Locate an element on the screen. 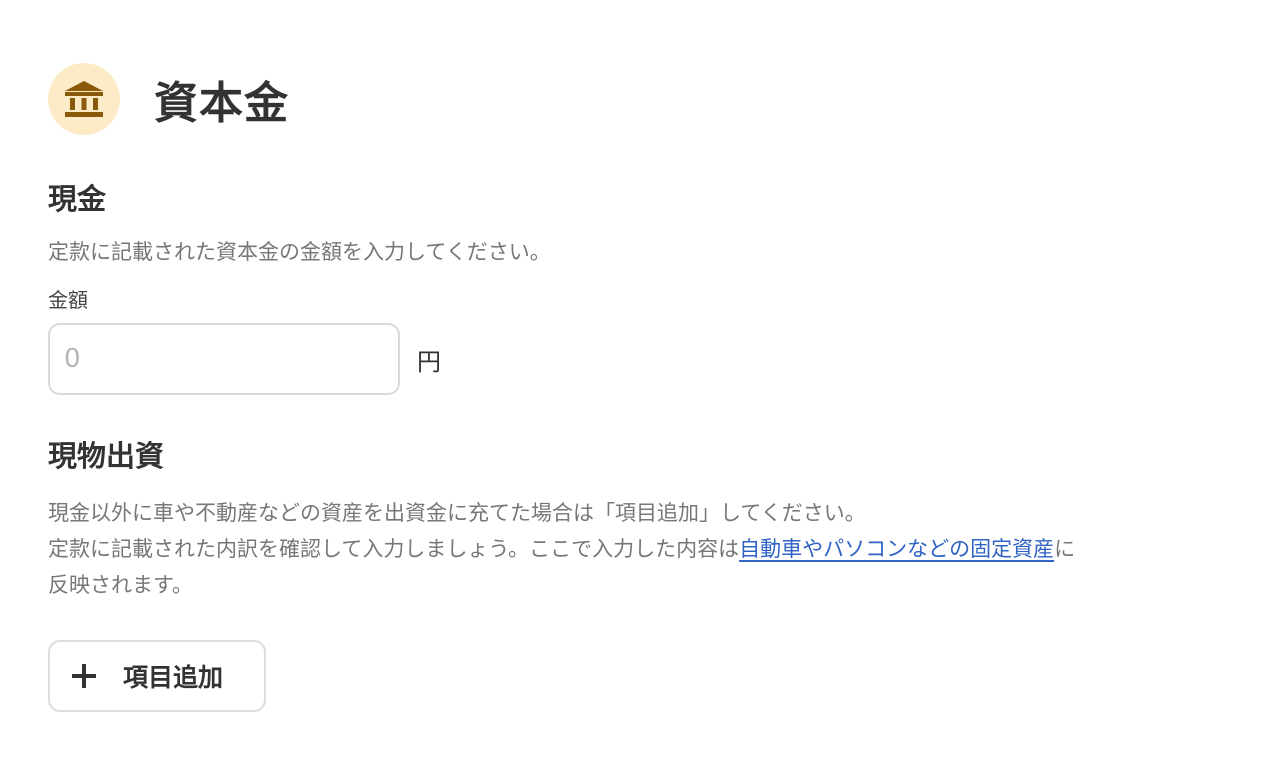 The image size is (1280, 770). amount-label: 金額 is located at coordinates (68, 300).